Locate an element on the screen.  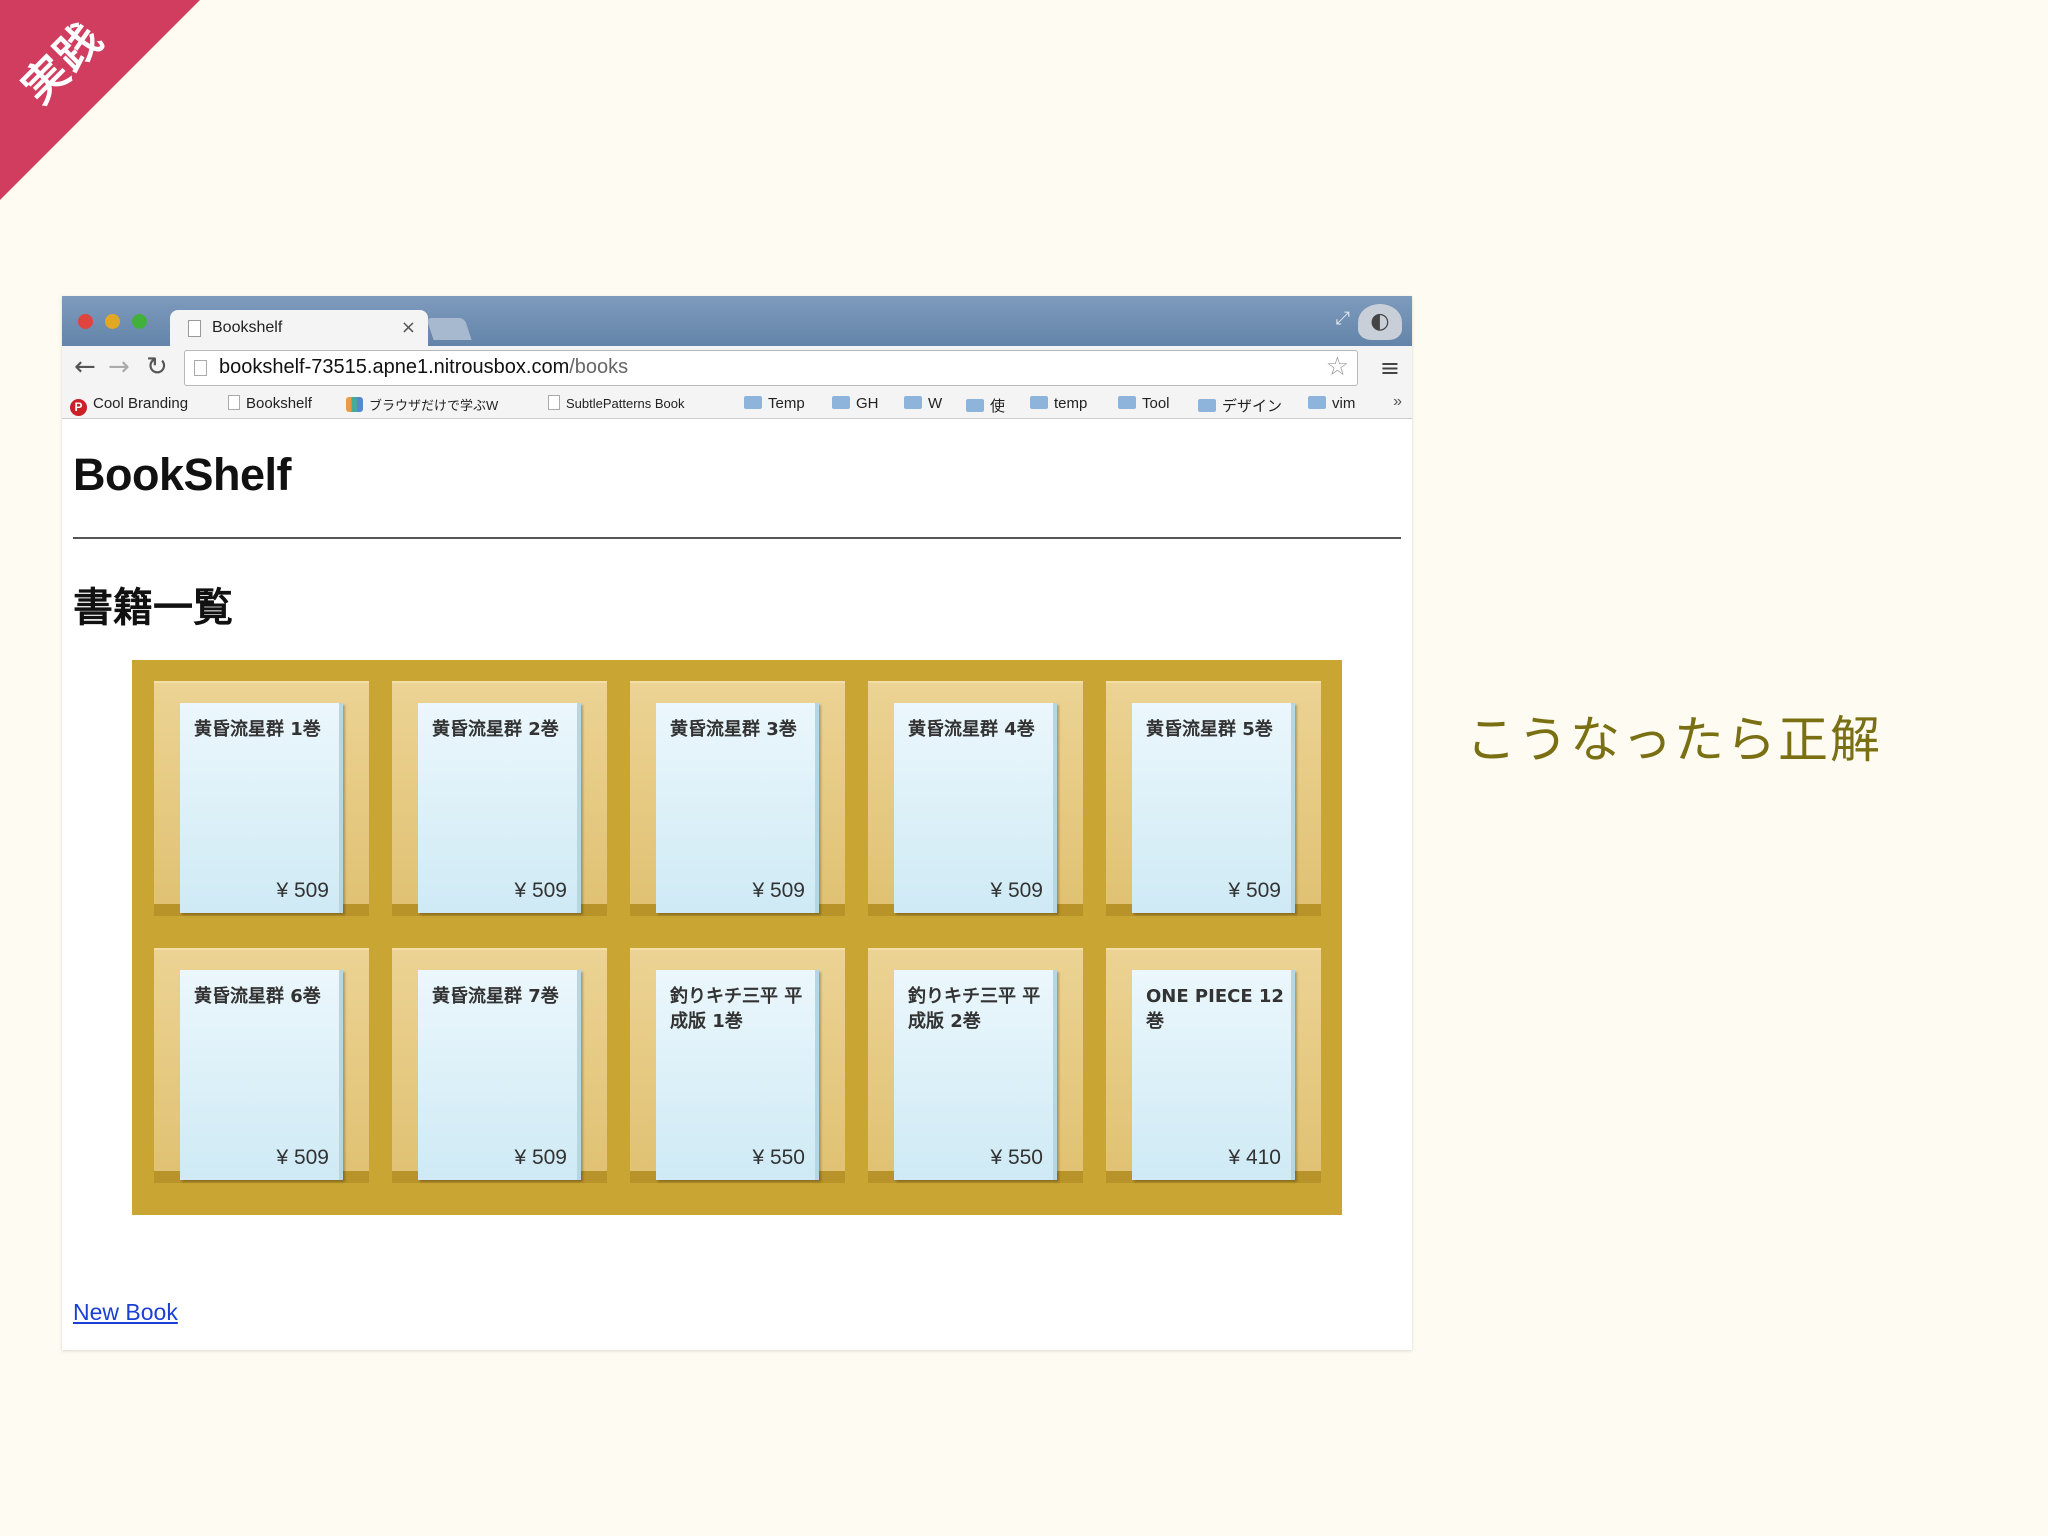
browser-tab: Bookshelf × is located at coordinates (299, 328).